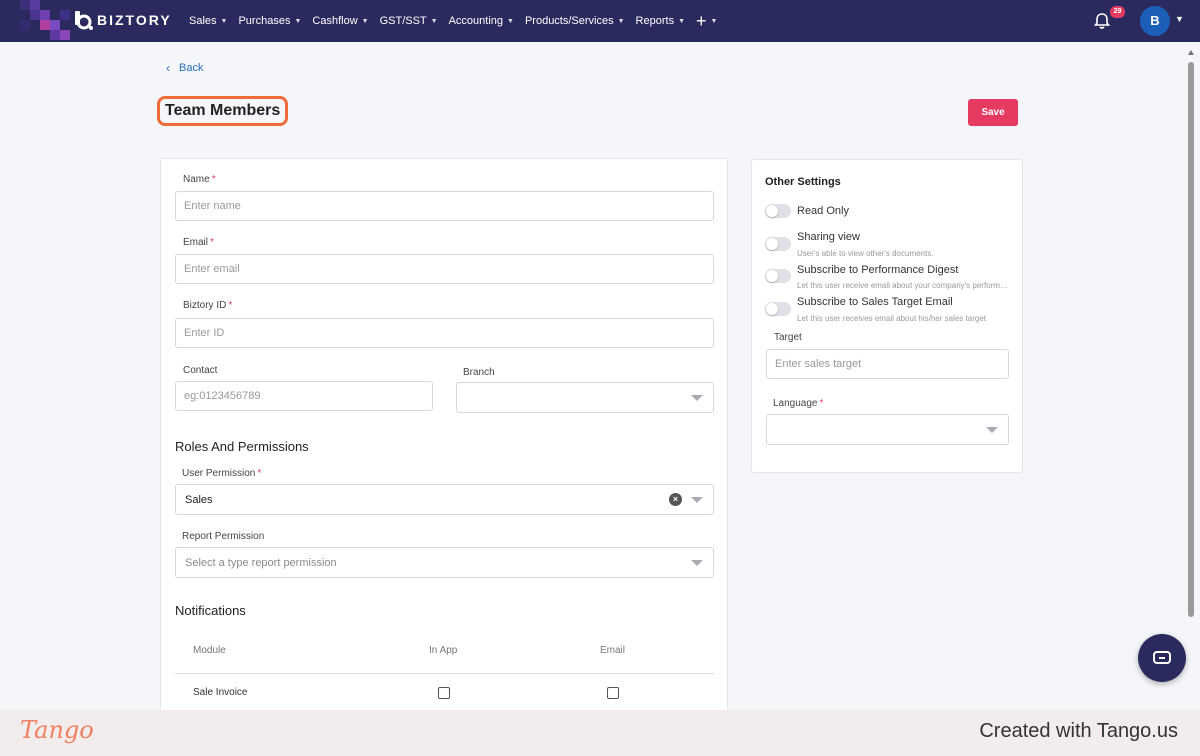  What do you see at coordinates (191, 68) in the screenshot?
I see `back-label: Back` at bounding box center [191, 68].